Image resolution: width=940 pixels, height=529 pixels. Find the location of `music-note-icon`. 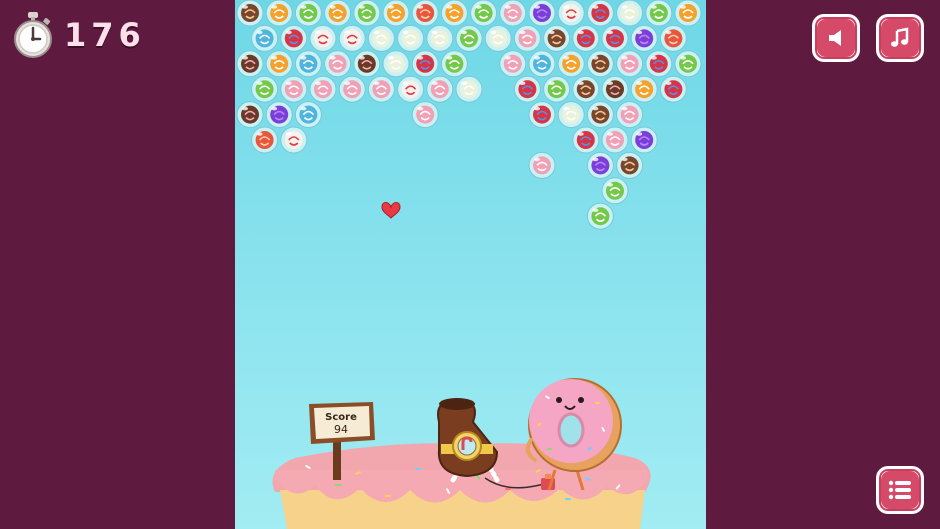

music-note-icon is located at coordinates (900, 37).